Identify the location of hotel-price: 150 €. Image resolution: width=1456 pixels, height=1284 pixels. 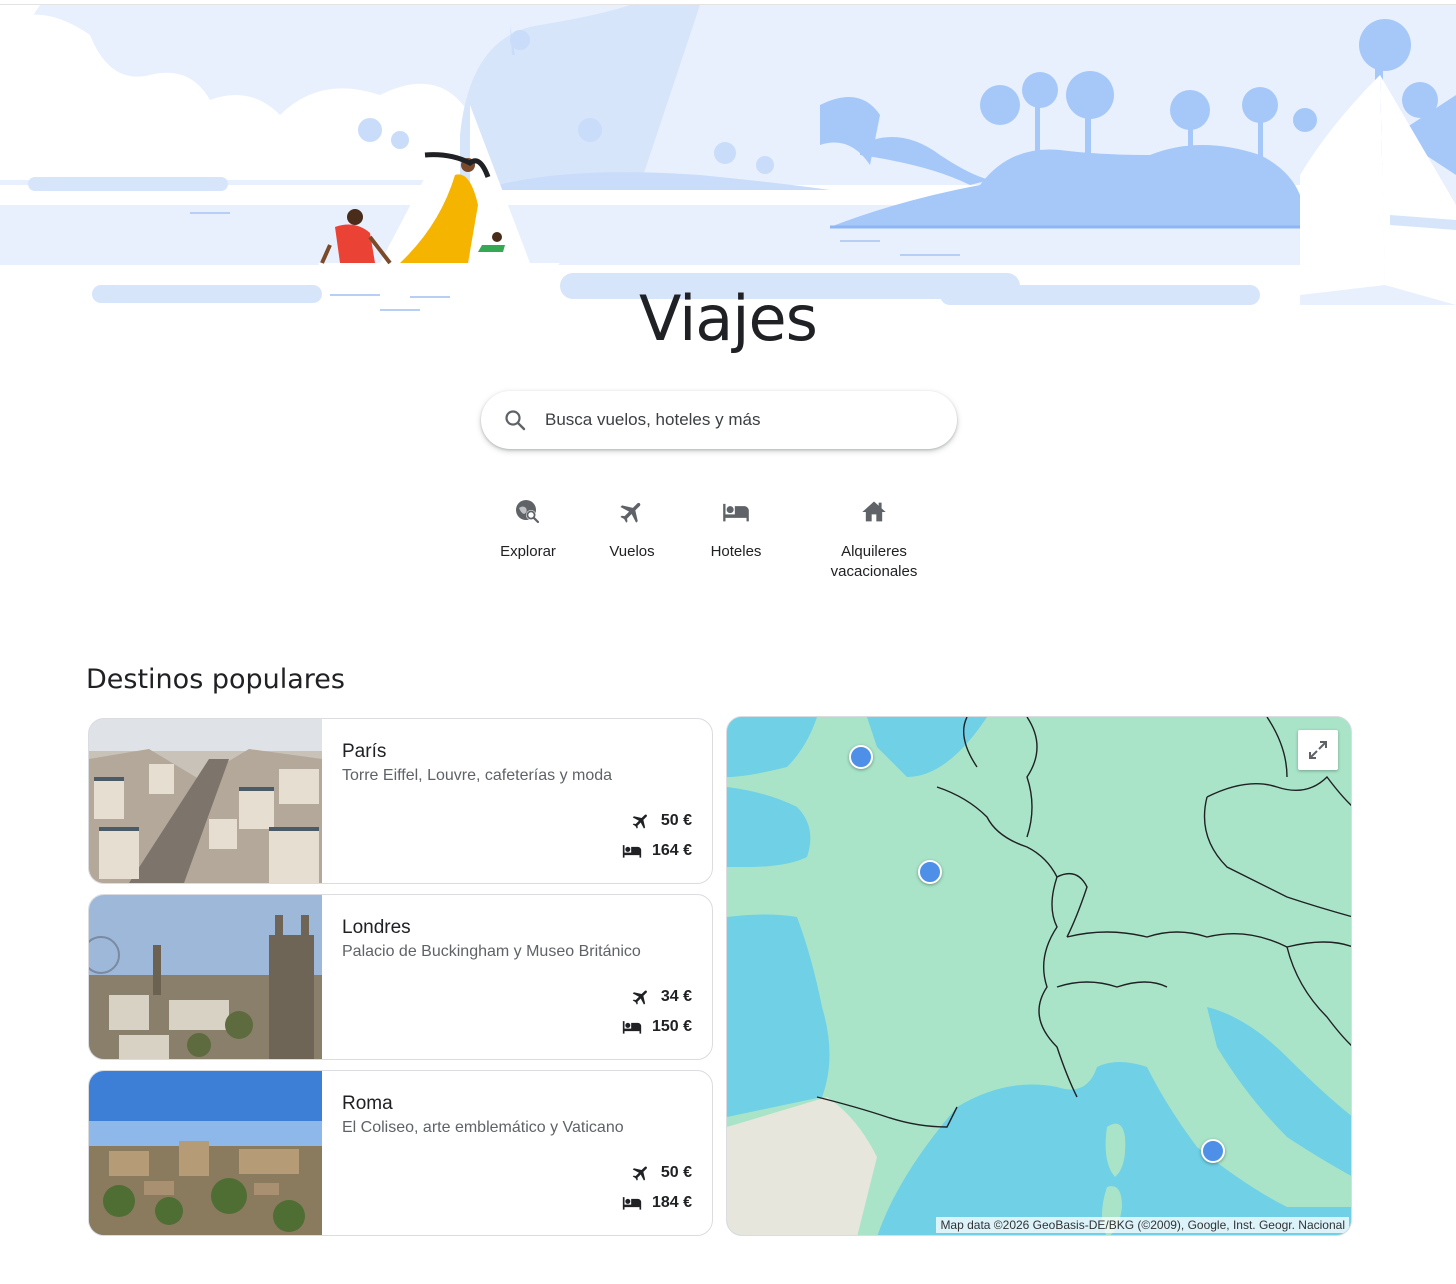
(657, 1027).